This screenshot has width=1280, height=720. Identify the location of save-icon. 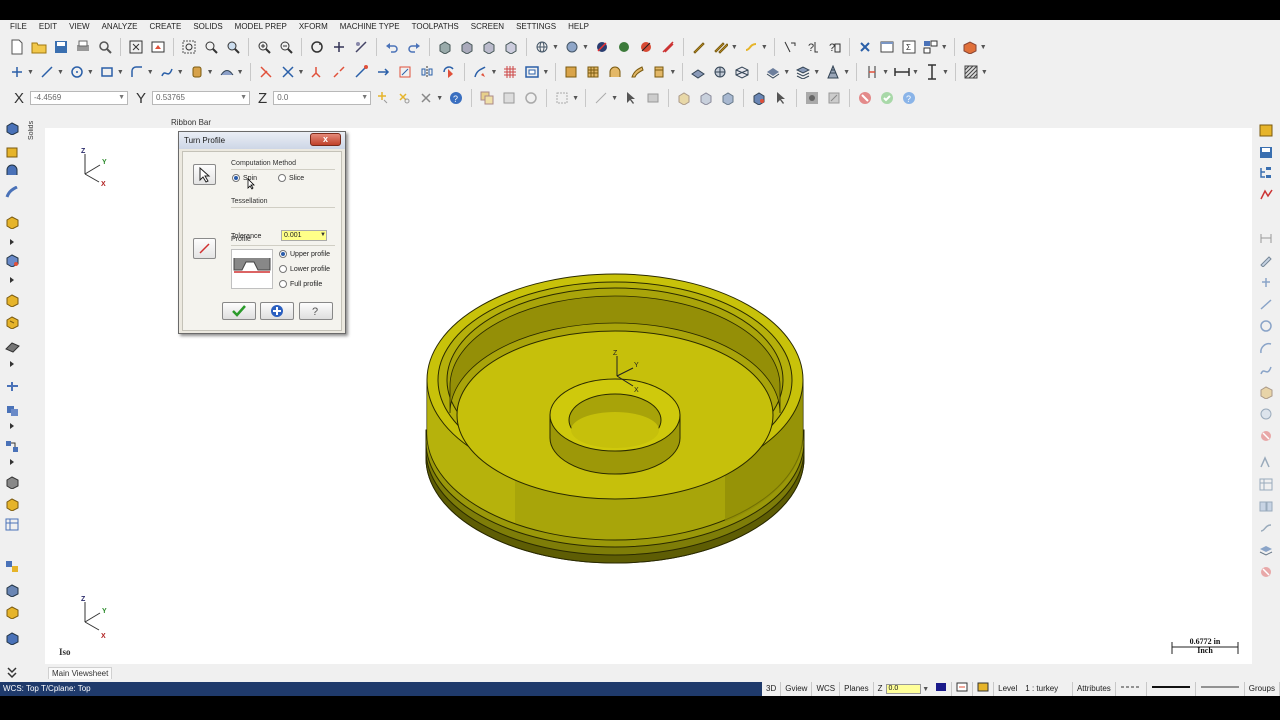
(61, 47).